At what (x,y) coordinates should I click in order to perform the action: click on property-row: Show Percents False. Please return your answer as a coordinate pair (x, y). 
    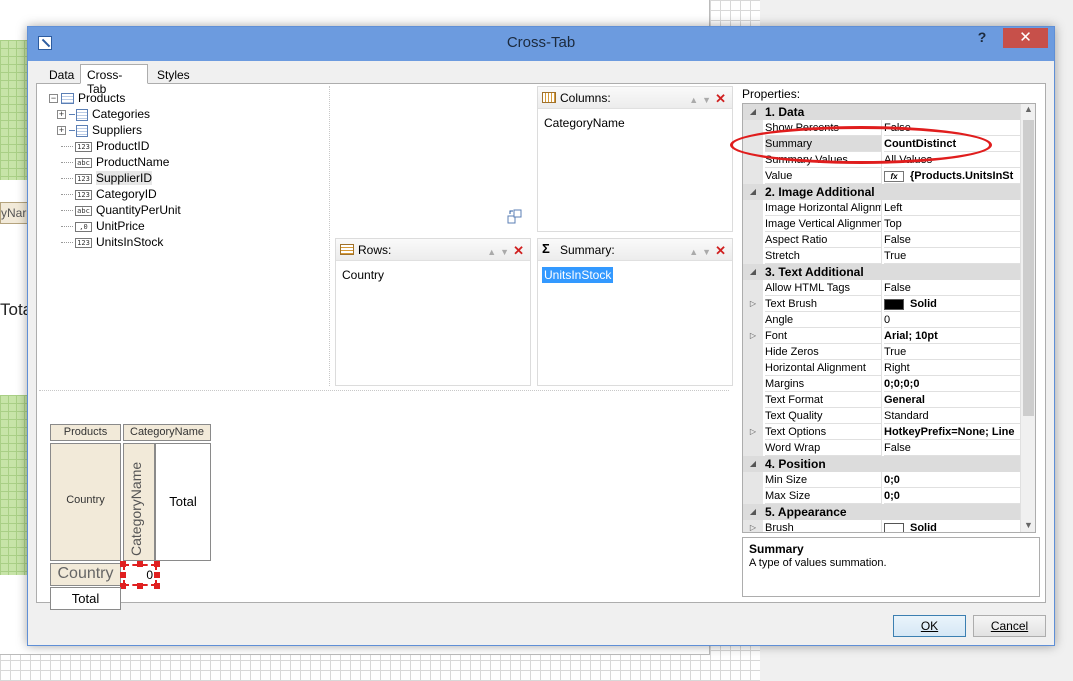
    Looking at the image, I should click on (882, 128).